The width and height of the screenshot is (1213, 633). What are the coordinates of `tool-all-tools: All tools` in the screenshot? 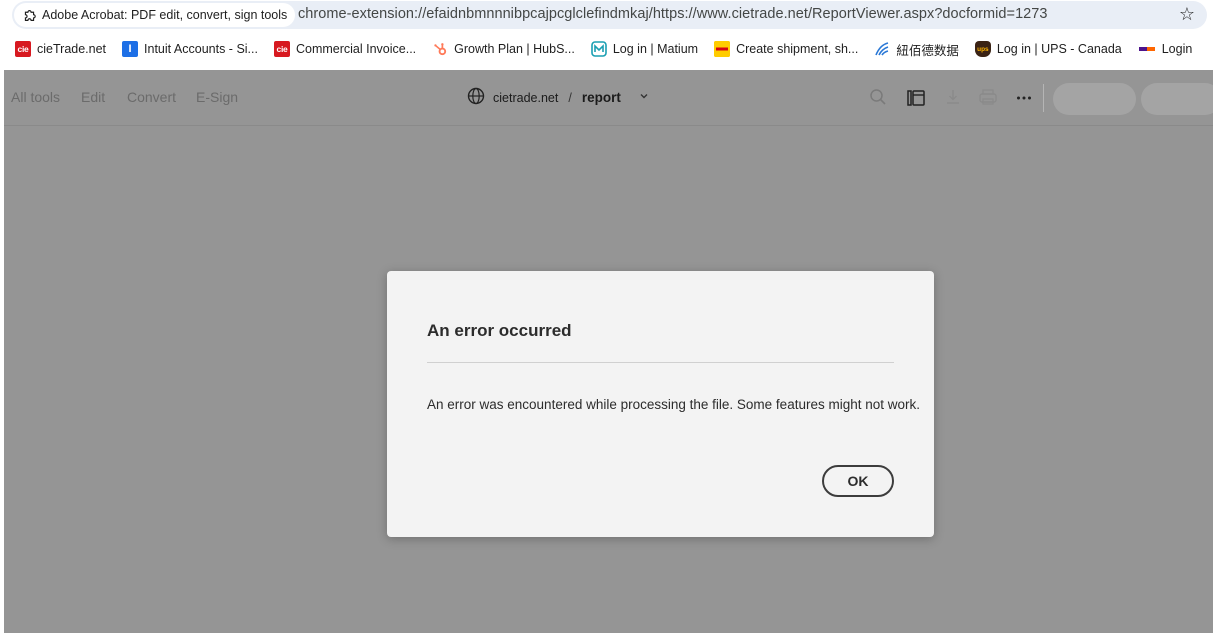 It's located at (35, 97).